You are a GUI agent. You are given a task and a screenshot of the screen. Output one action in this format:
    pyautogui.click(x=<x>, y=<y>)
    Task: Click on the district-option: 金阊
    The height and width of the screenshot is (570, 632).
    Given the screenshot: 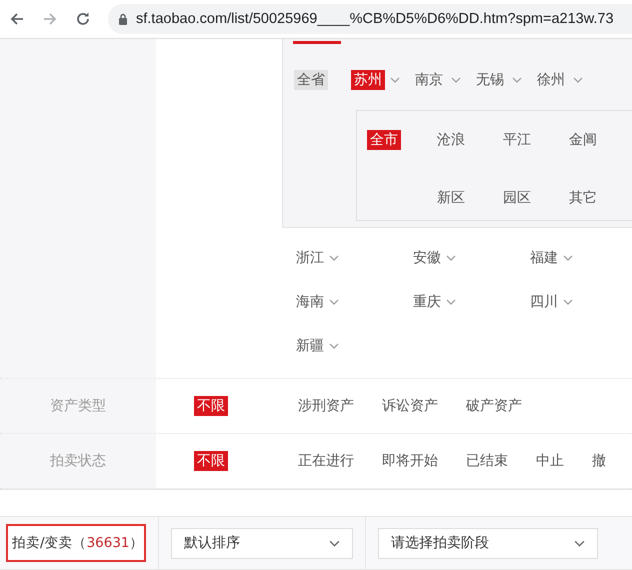 What is the action you would take?
    pyautogui.click(x=583, y=146)
    